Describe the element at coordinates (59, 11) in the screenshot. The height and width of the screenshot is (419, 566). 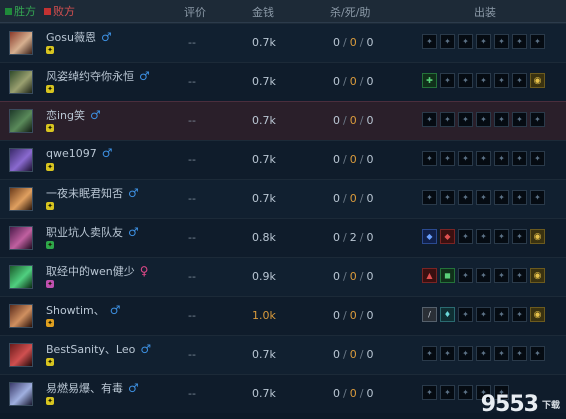
I see `tab-losing-team: 败方` at that location.